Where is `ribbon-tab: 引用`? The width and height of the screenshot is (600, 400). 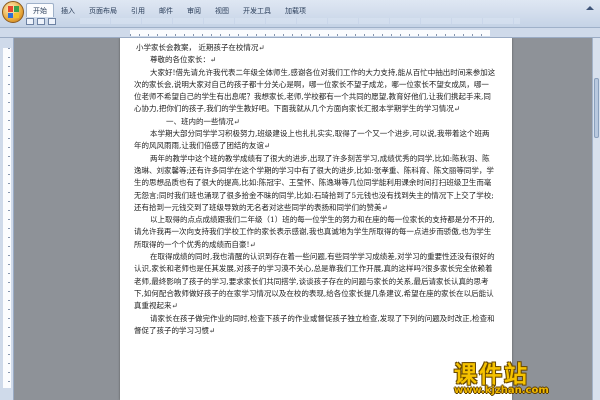 ribbon-tab: 引用 is located at coordinates (138, 10).